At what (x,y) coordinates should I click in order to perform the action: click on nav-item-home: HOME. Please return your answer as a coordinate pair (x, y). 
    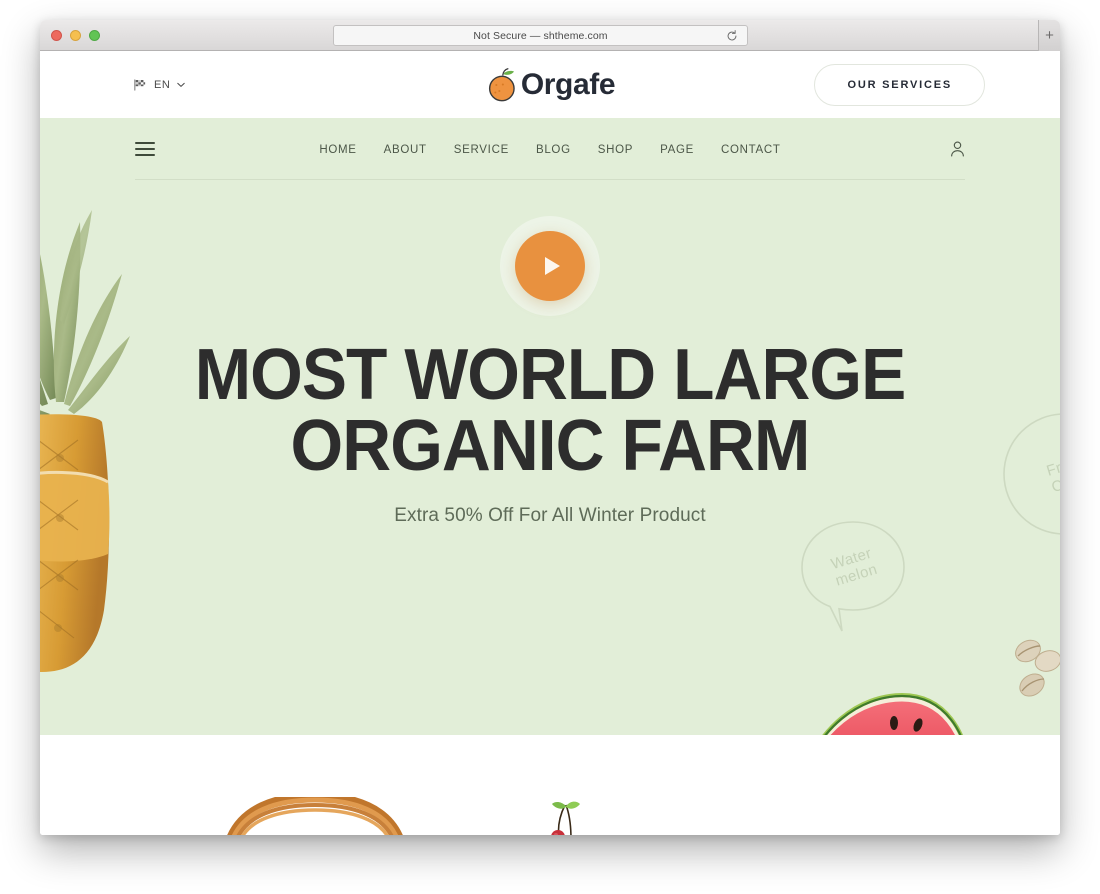
    Looking at the image, I should click on (337, 149).